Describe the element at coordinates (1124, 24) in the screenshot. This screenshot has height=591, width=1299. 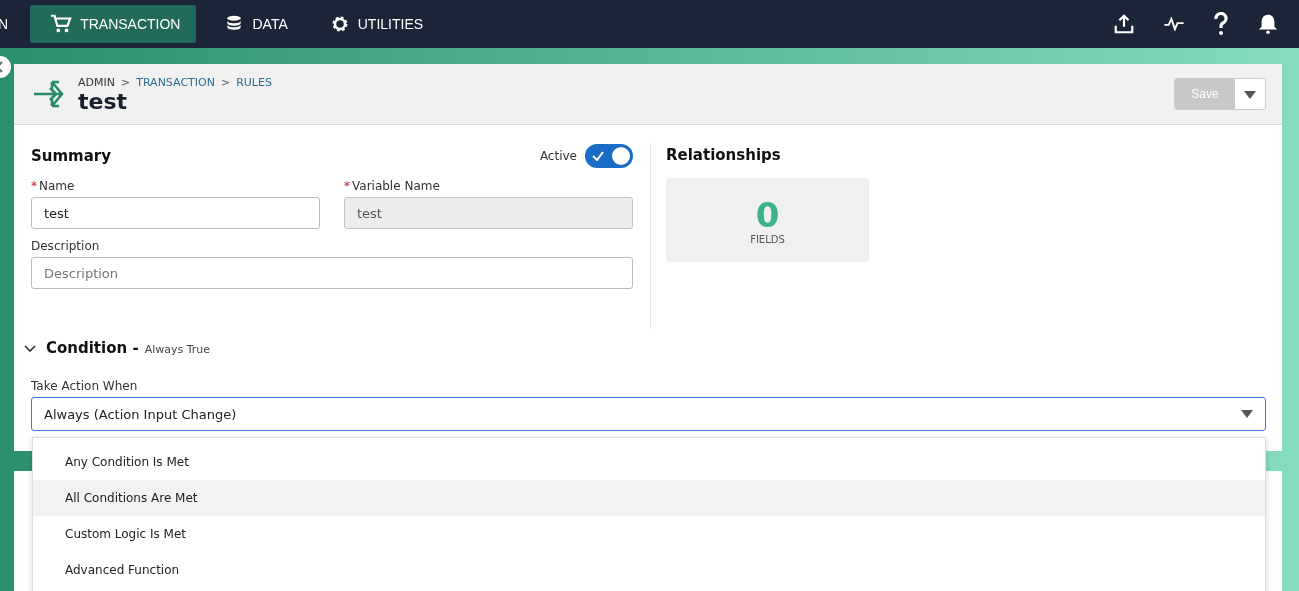
I see `upload-icon` at that location.